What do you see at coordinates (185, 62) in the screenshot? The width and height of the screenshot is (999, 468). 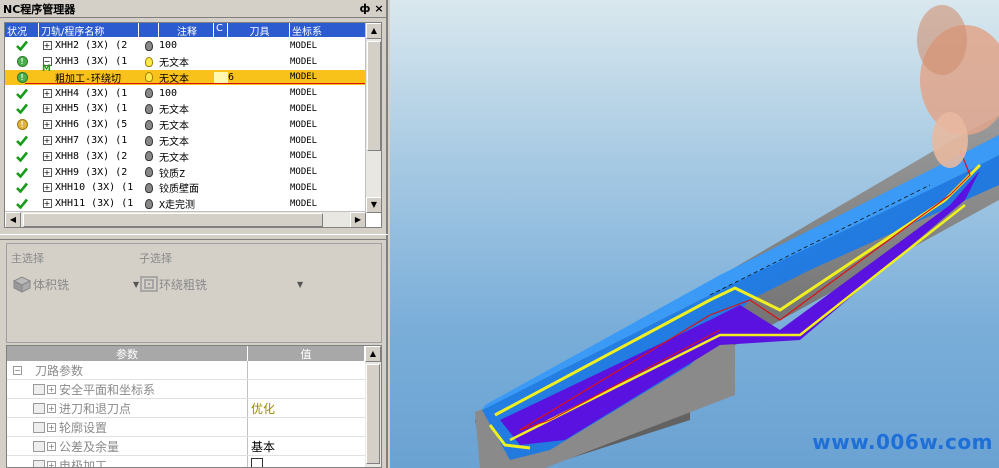 I see `tree-row: ! − XHH3 (3X) (1 无文本 MODEL` at bounding box center [185, 62].